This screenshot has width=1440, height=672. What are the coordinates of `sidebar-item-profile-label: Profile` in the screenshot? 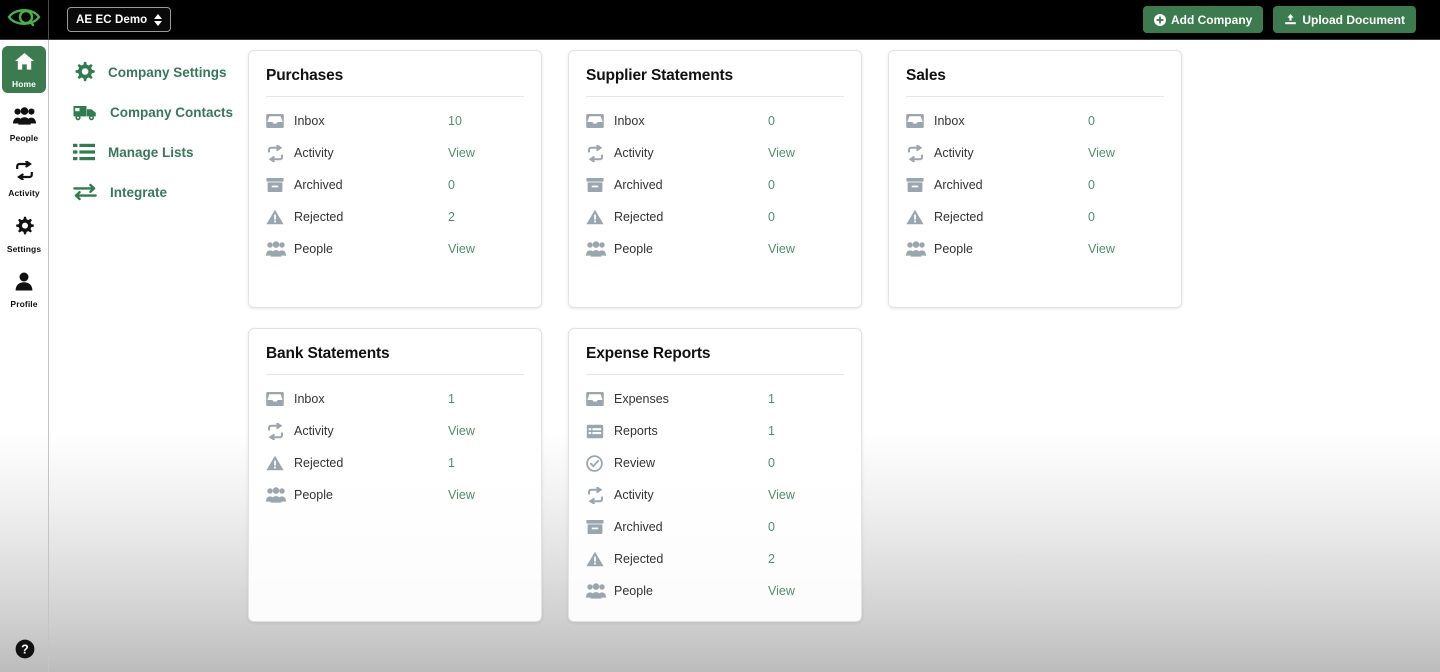 It's located at (24, 304).